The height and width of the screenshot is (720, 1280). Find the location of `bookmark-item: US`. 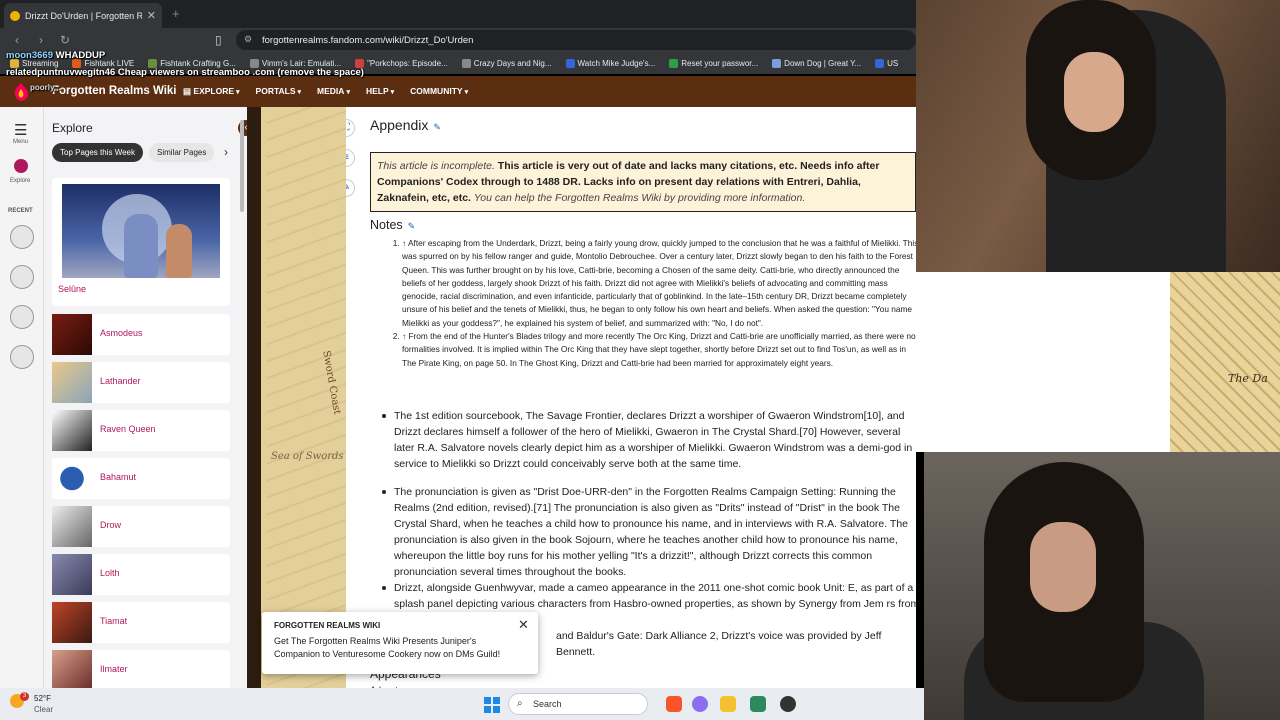

bookmark-item: US is located at coordinates (886, 63).